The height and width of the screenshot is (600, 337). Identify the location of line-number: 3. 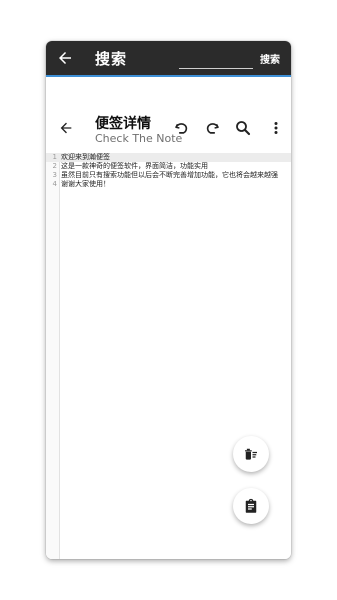
(54, 175).